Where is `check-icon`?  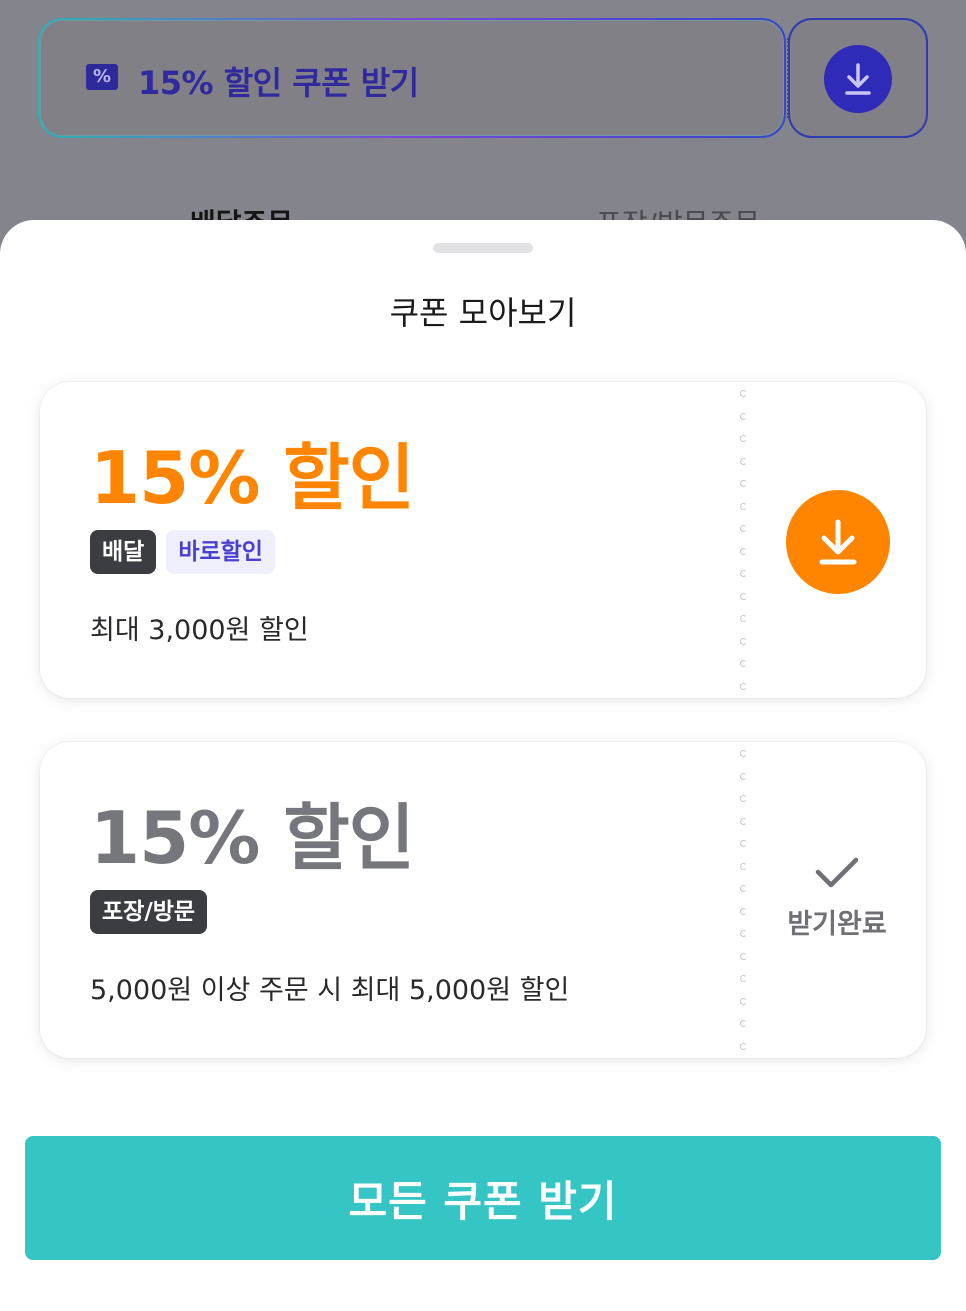 check-icon is located at coordinates (837, 872).